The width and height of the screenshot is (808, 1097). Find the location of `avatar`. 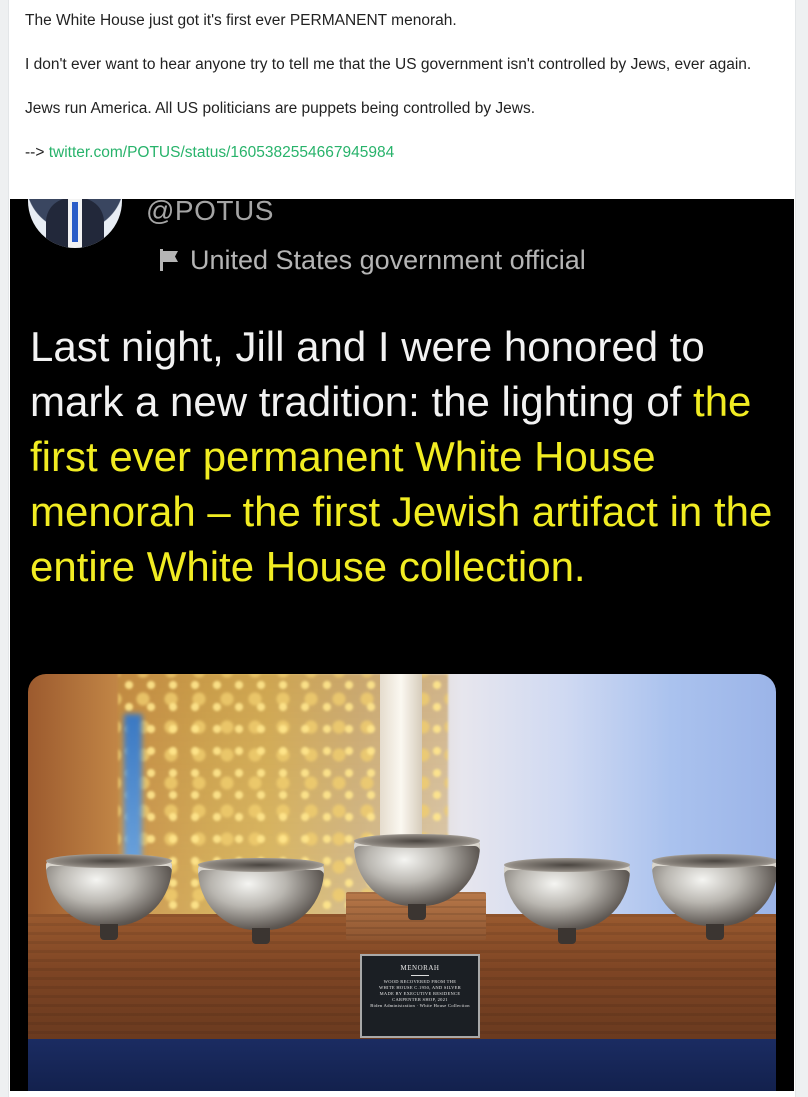

avatar is located at coordinates (75, 223).